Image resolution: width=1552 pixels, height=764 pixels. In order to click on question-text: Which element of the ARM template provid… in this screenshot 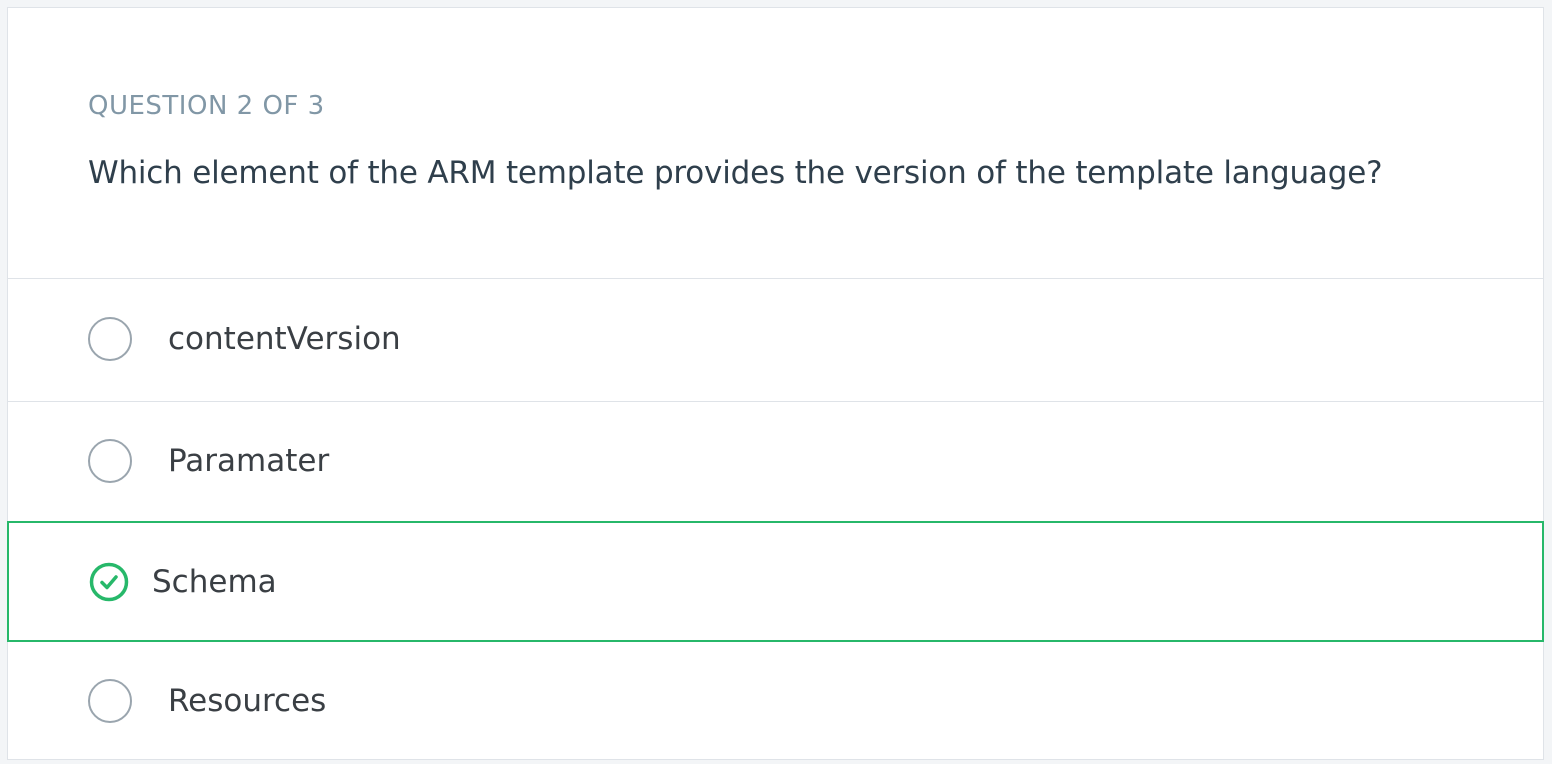, I will do `click(735, 173)`.